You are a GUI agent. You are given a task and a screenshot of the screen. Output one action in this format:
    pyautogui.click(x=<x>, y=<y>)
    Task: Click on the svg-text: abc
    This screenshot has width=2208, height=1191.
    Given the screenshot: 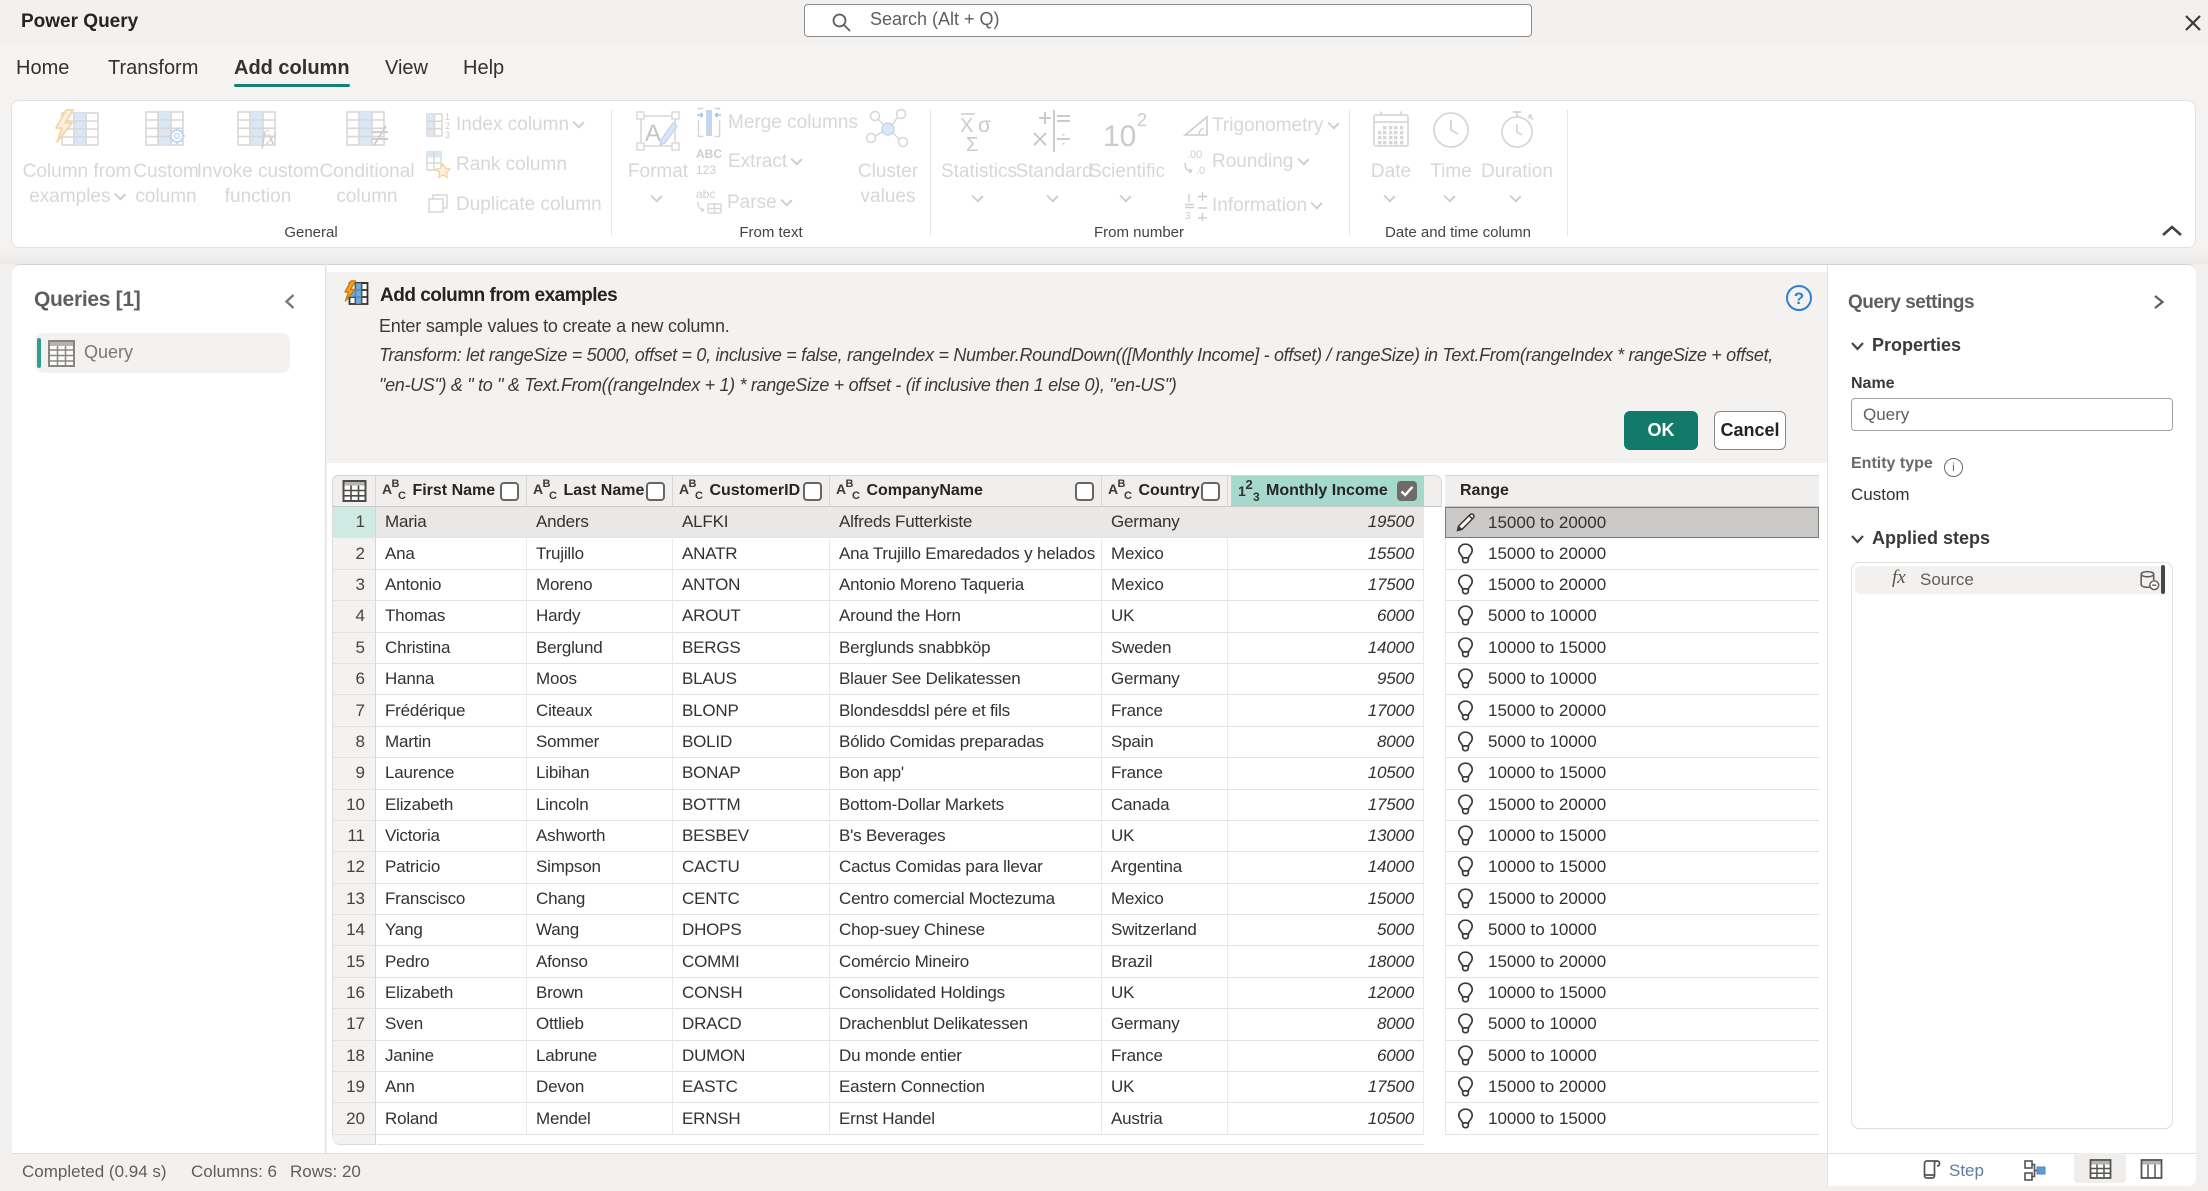 What is the action you would take?
    pyautogui.click(x=705, y=194)
    